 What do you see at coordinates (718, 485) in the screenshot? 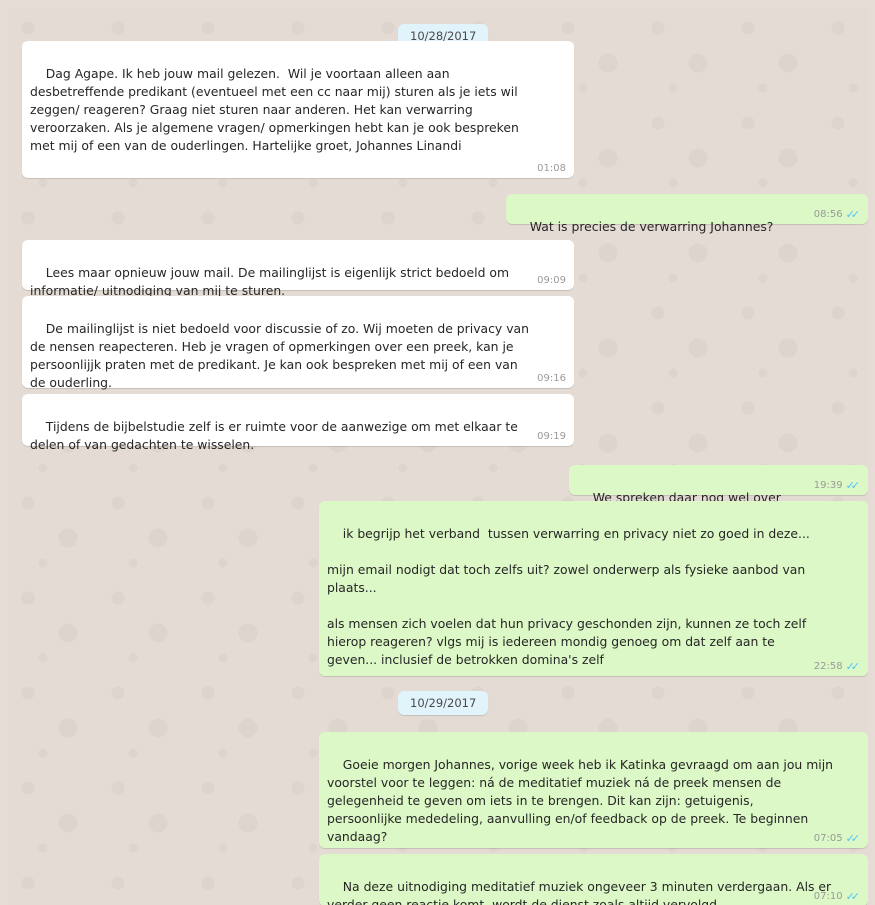
I see `message-bubble-outgoing: We spreken daar nog wel over 19:39 ✓✓` at bounding box center [718, 485].